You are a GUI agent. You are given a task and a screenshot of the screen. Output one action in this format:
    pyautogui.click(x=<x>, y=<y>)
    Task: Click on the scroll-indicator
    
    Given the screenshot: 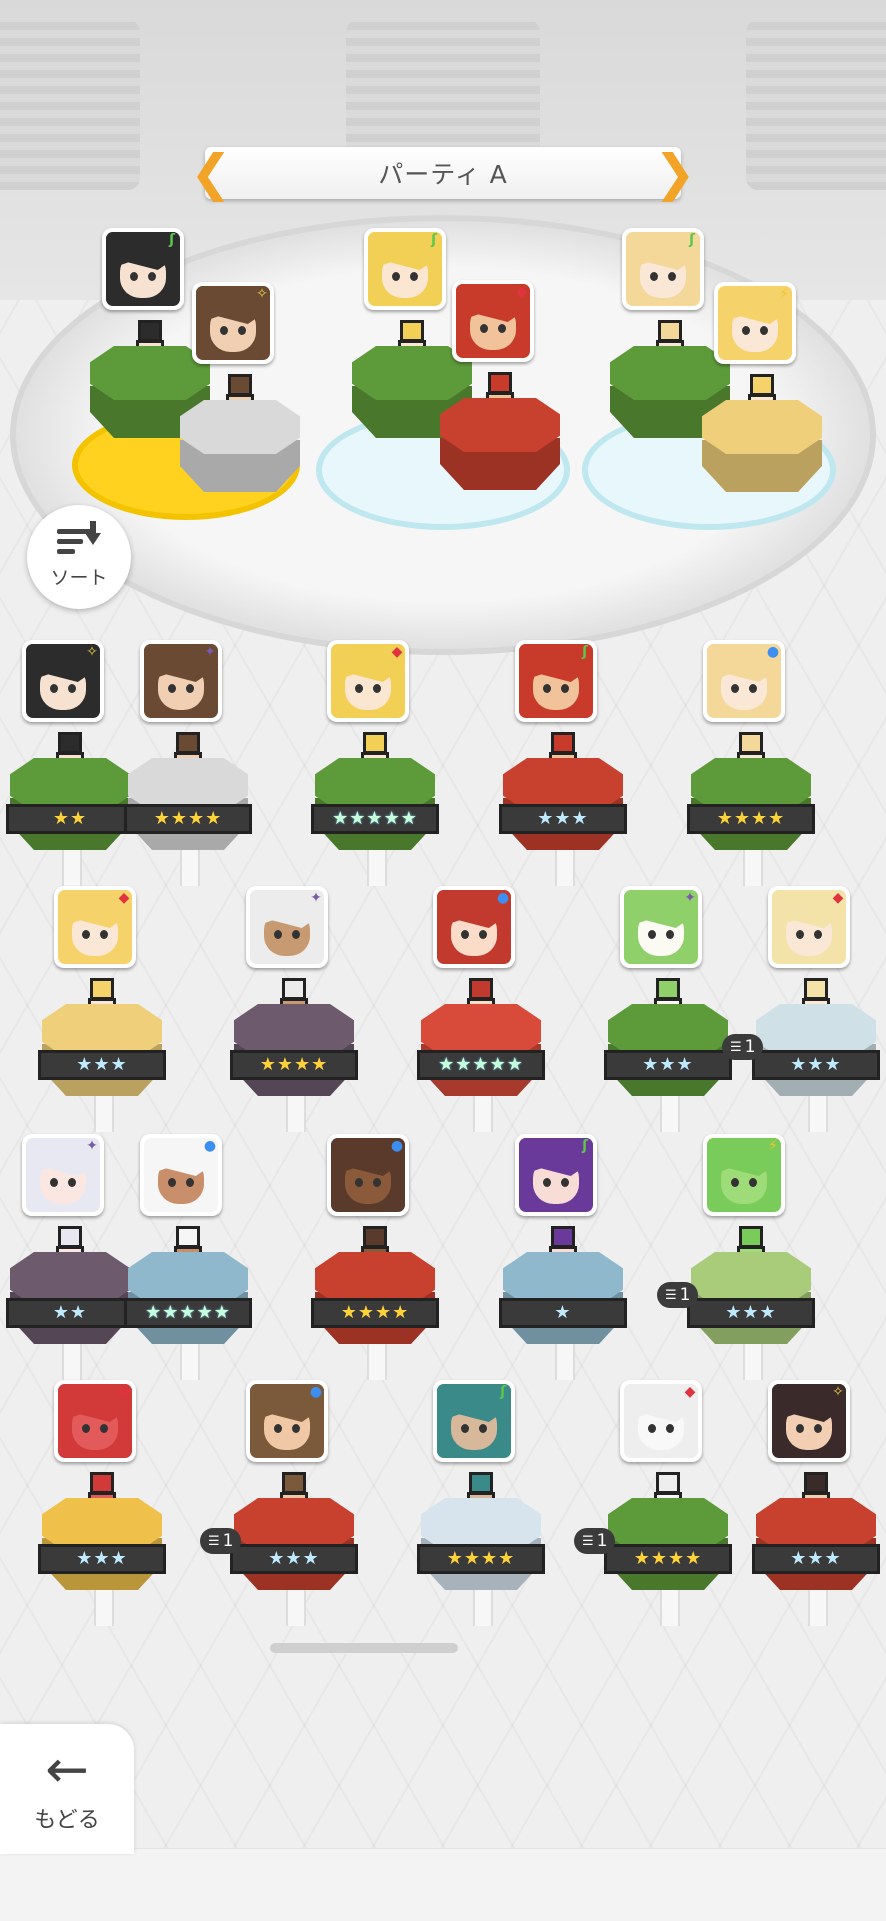 What is the action you would take?
    pyautogui.click(x=364, y=1648)
    